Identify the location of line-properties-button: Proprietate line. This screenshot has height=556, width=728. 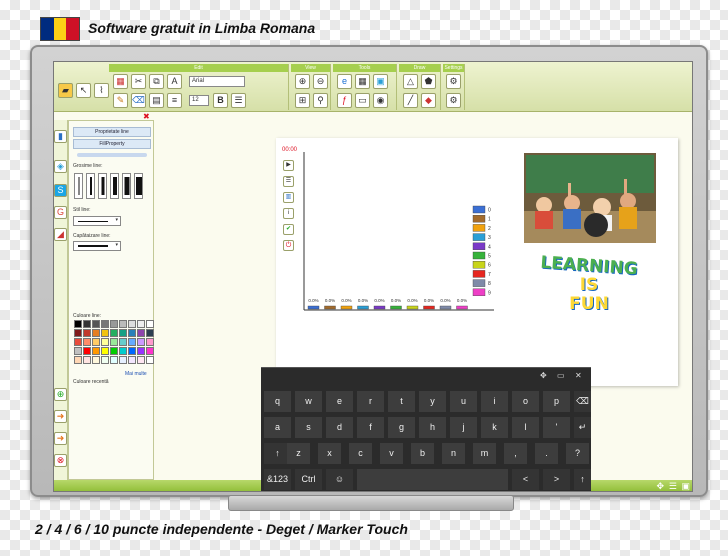
(112, 132).